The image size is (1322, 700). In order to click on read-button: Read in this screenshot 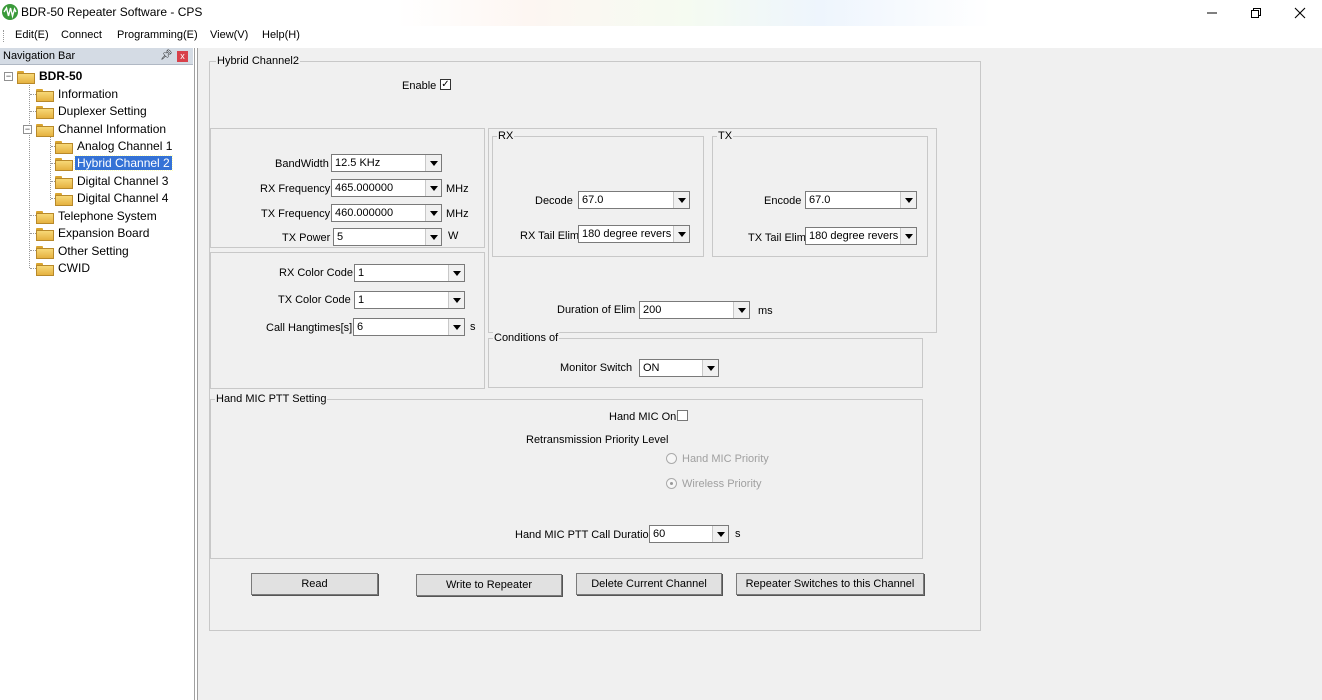, I will do `click(314, 584)`.